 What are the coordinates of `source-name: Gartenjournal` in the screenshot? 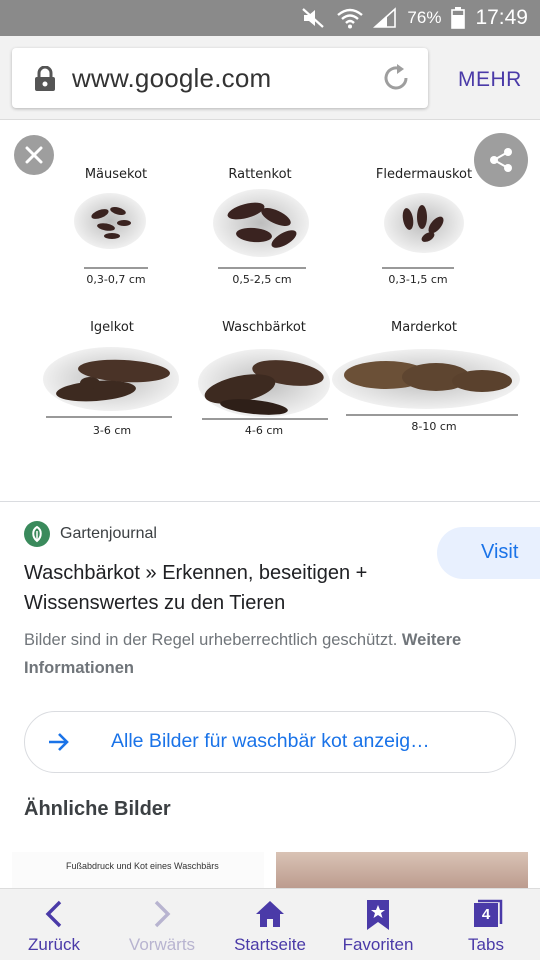 It's located at (108, 533).